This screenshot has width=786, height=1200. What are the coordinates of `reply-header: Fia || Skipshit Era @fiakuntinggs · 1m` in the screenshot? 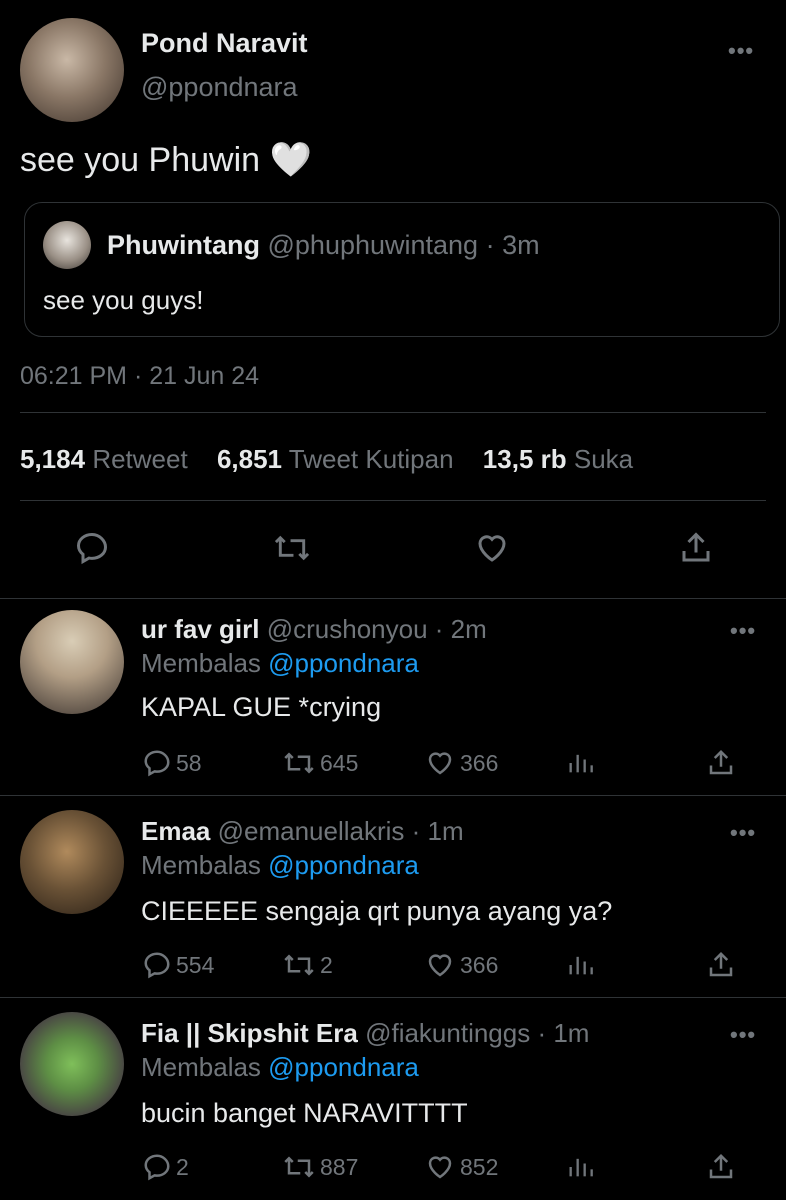 It's located at (365, 1033).